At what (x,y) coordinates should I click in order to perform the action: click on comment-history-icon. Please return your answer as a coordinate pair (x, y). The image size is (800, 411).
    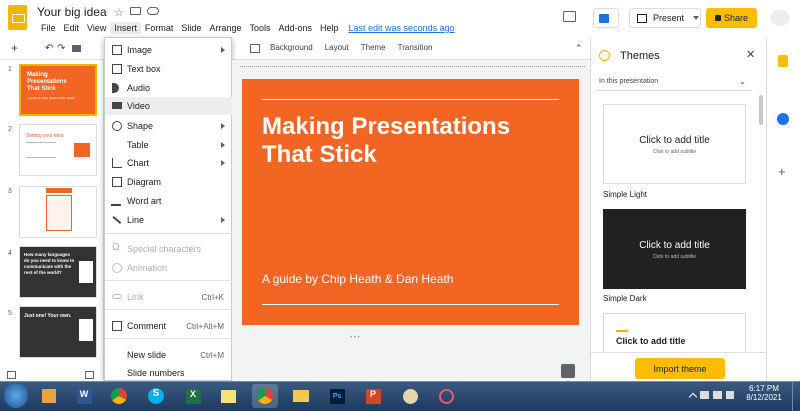
    Looking at the image, I should click on (569, 16).